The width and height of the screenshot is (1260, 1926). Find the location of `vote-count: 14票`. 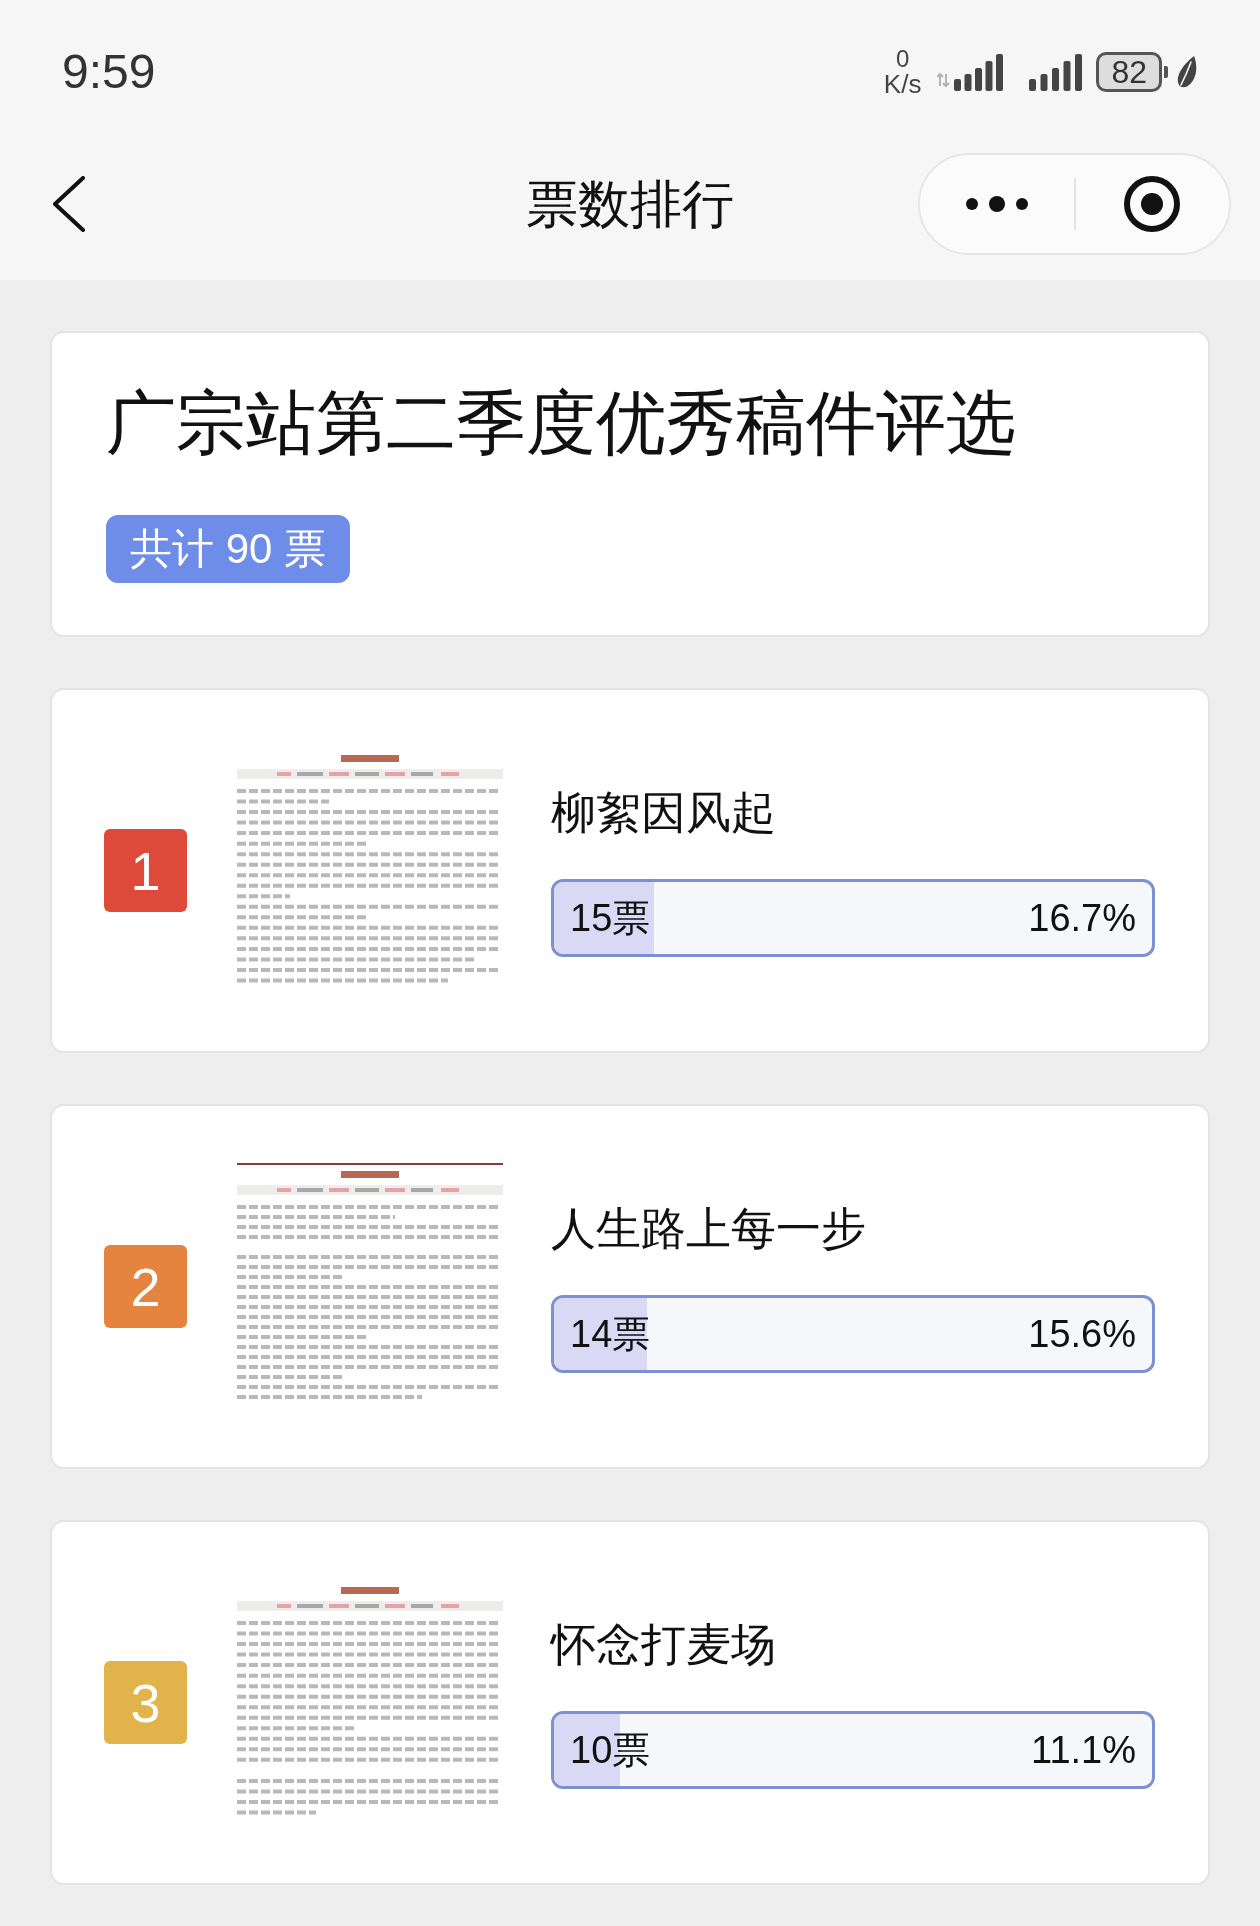

vote-count: 14票 is located at coordinates (610, 1333).